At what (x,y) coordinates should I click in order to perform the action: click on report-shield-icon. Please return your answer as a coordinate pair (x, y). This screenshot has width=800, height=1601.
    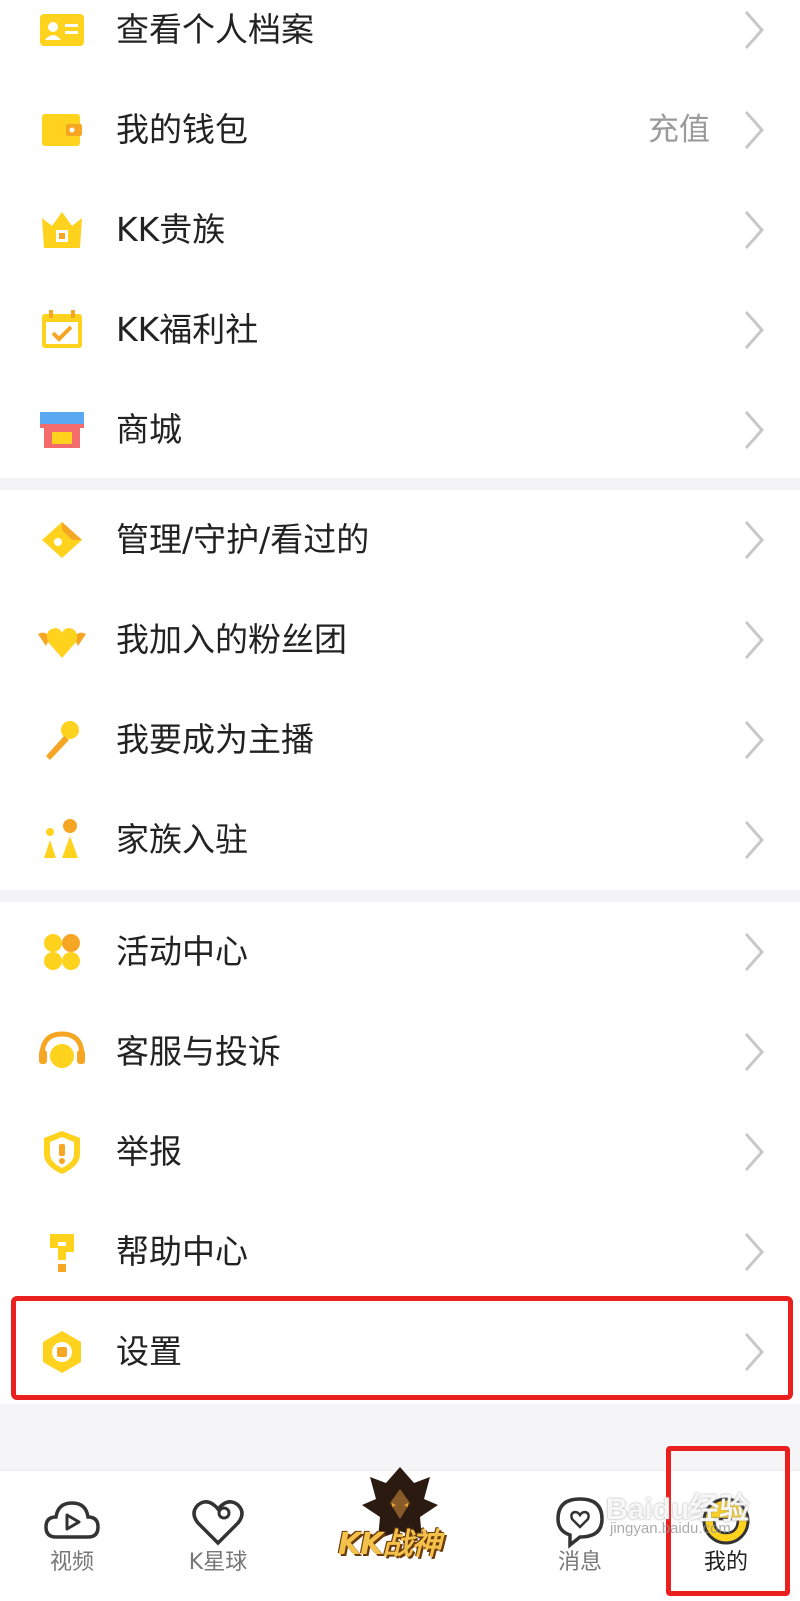
    Looking at the image, I should click on (62, 1152).